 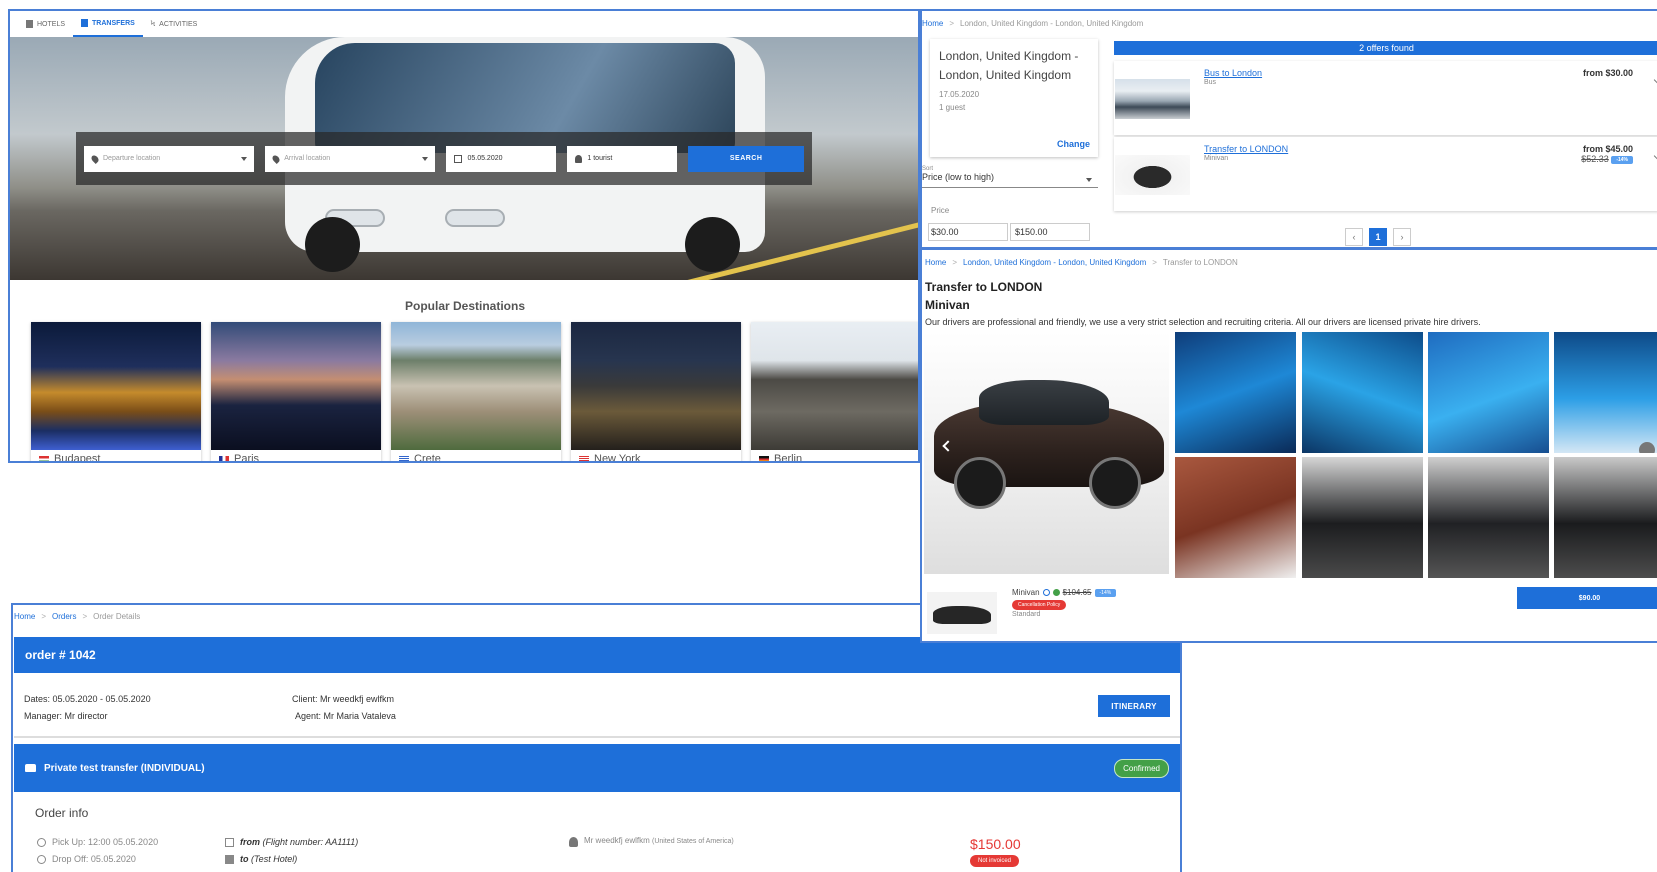 I want to click on usa-flag-icon, so click(x=584, y=458).